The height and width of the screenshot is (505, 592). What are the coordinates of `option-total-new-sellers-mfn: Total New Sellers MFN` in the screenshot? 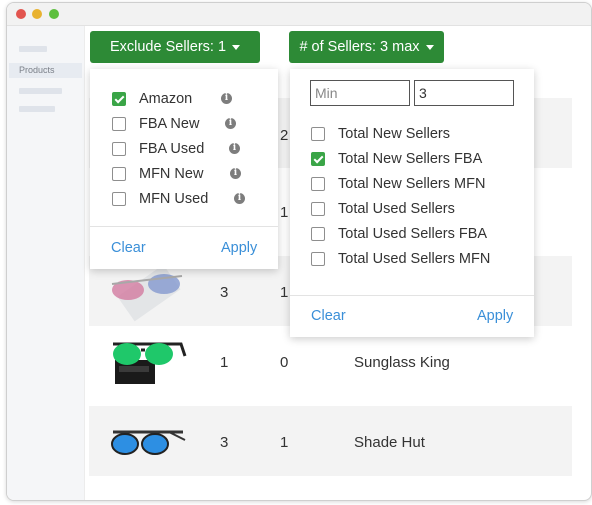 It's located at (398, 184).